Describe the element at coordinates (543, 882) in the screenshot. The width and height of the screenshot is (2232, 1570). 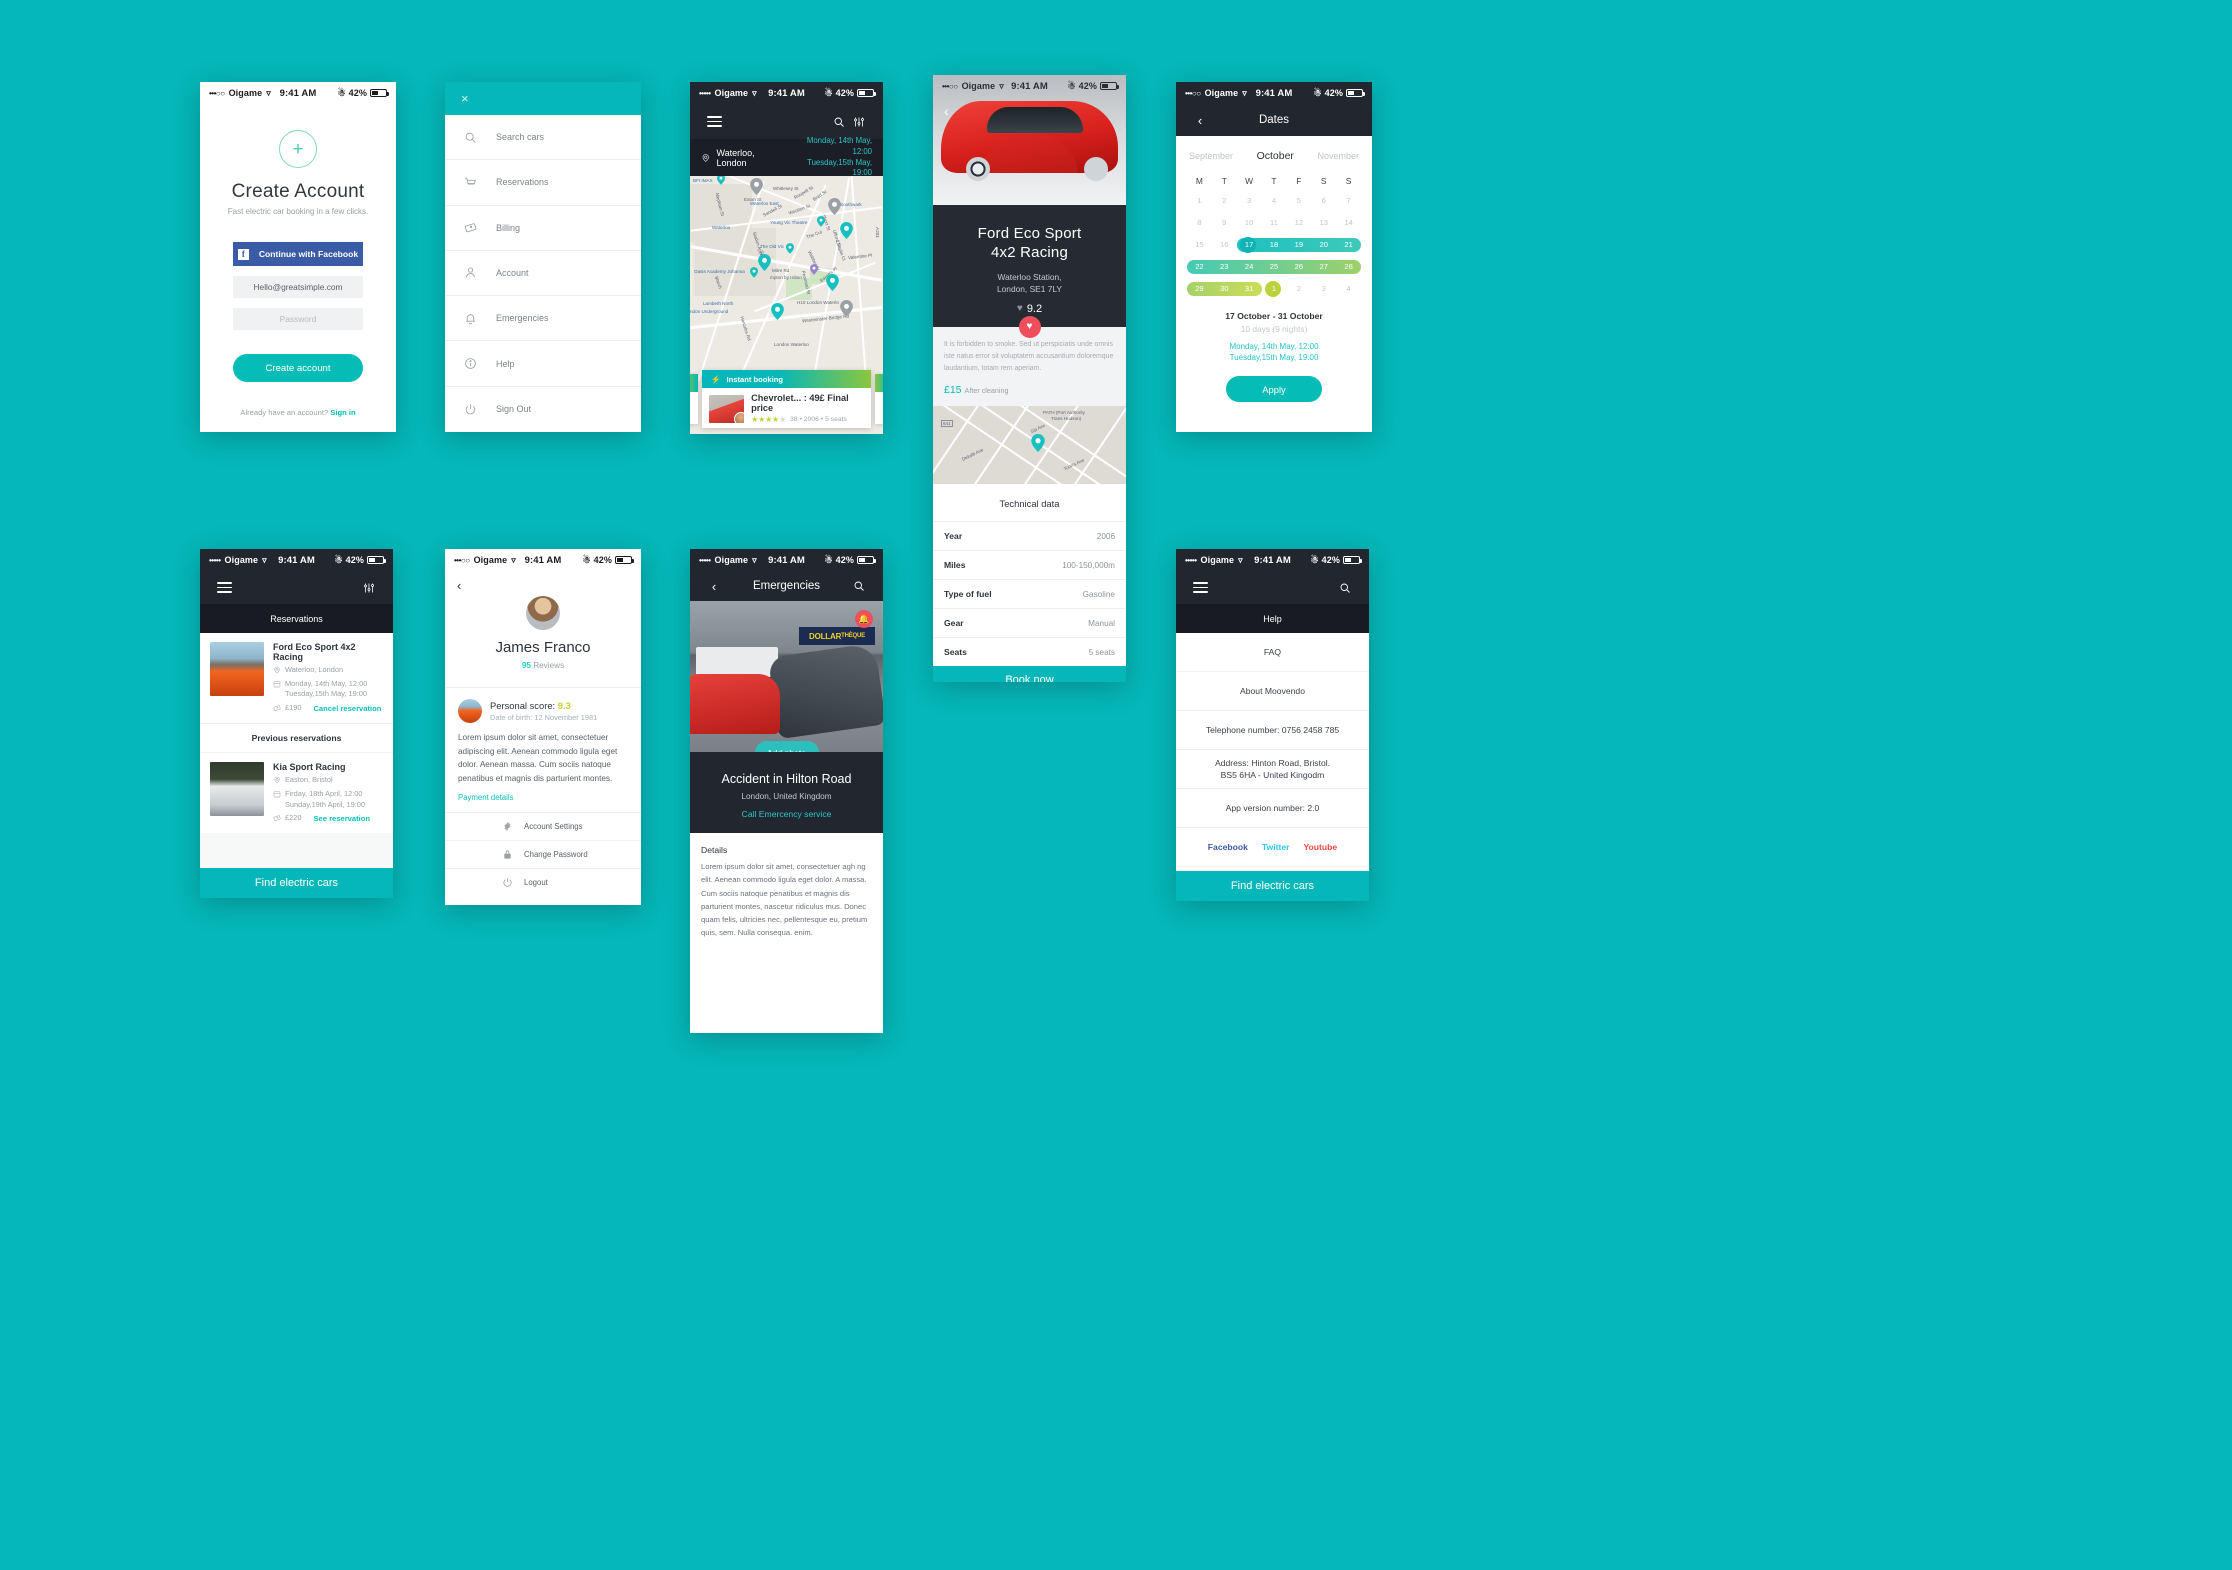
I see `profile-item-logout: Logout` at that location.